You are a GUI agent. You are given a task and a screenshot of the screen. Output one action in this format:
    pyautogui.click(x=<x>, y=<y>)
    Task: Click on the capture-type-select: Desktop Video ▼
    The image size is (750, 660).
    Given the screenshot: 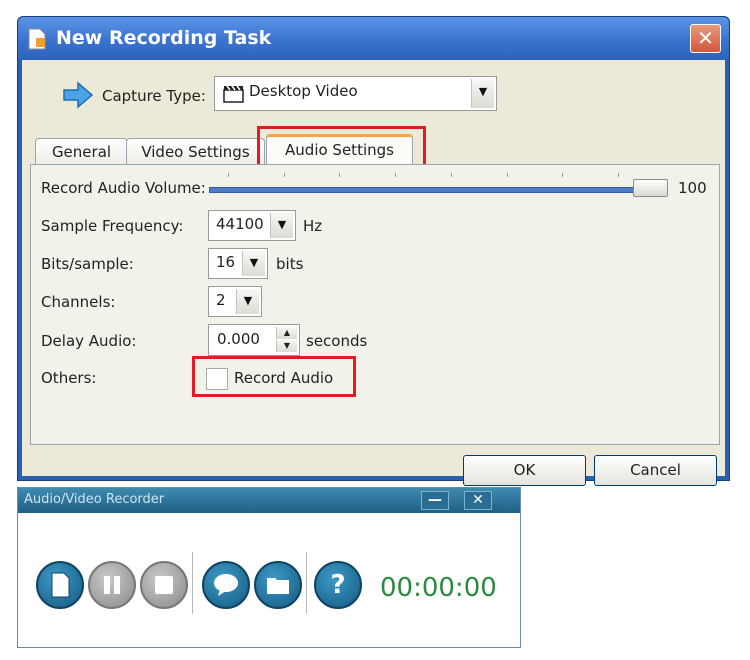 What is the action you would take?
    pyautogui.click(x=355, y=93)
    